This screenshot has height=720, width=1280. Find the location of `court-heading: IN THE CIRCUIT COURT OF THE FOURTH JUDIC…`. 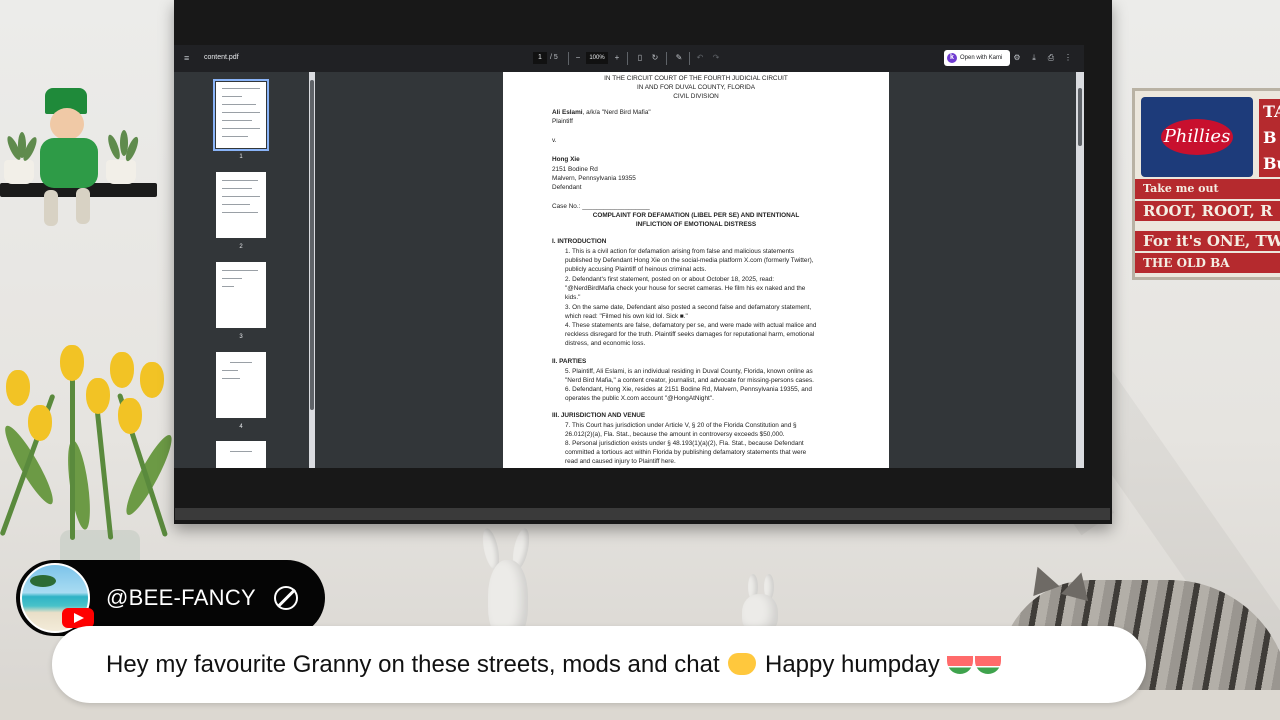

court-heading: IN THE CIRCUIT COURT OF THE FOURTH JUDIC… is located at coordinates (696, 78).